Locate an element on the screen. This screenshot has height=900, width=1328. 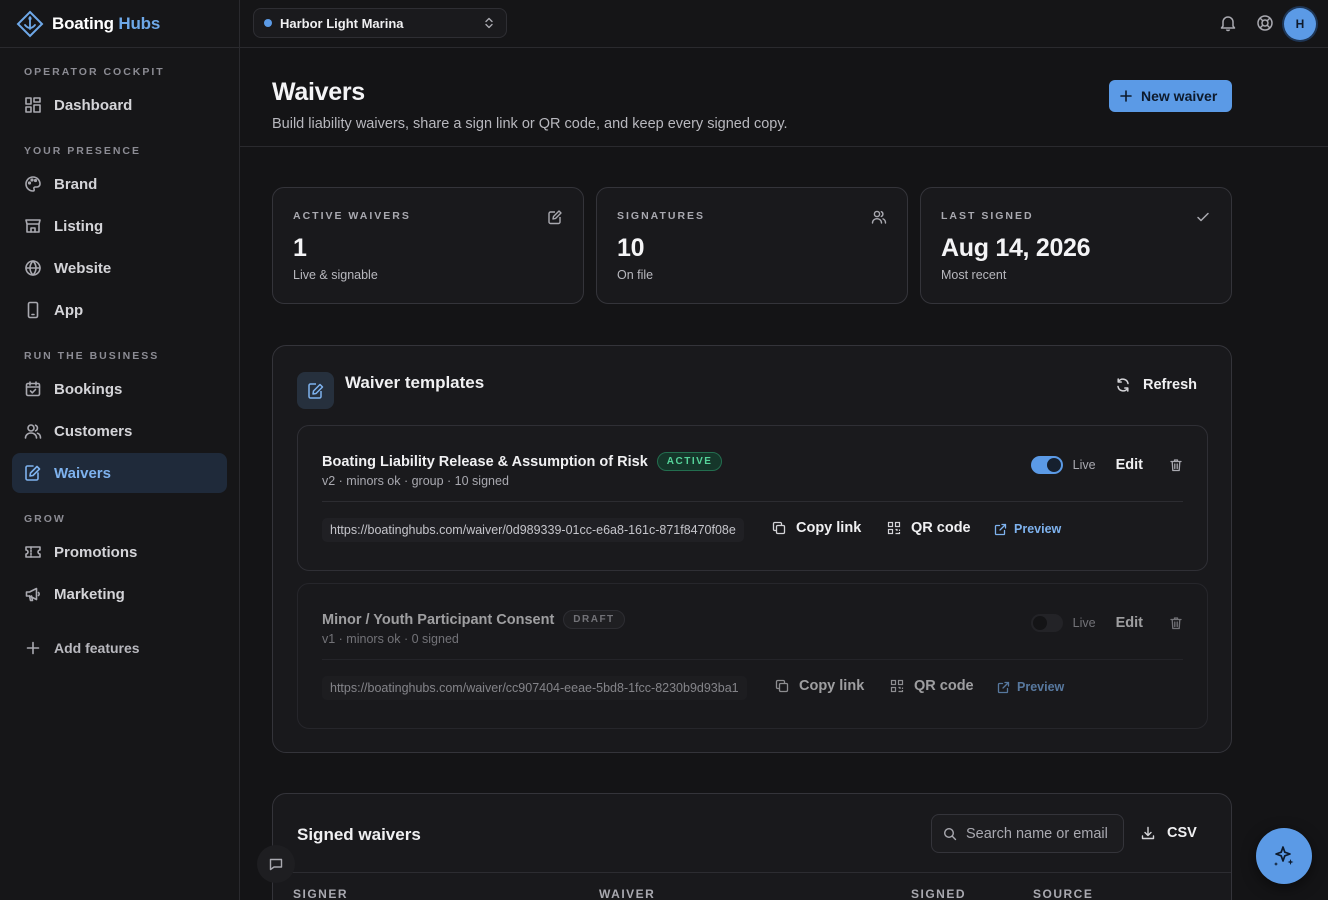
new-waiver-button: New waiver is located at coordinates (1170, 96).